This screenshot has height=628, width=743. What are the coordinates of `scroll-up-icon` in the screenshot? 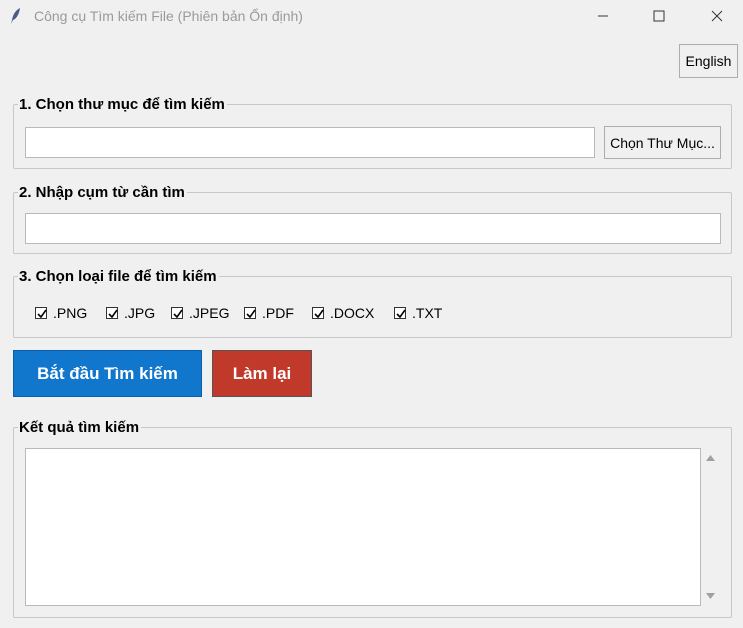 It's located at (710, 457).